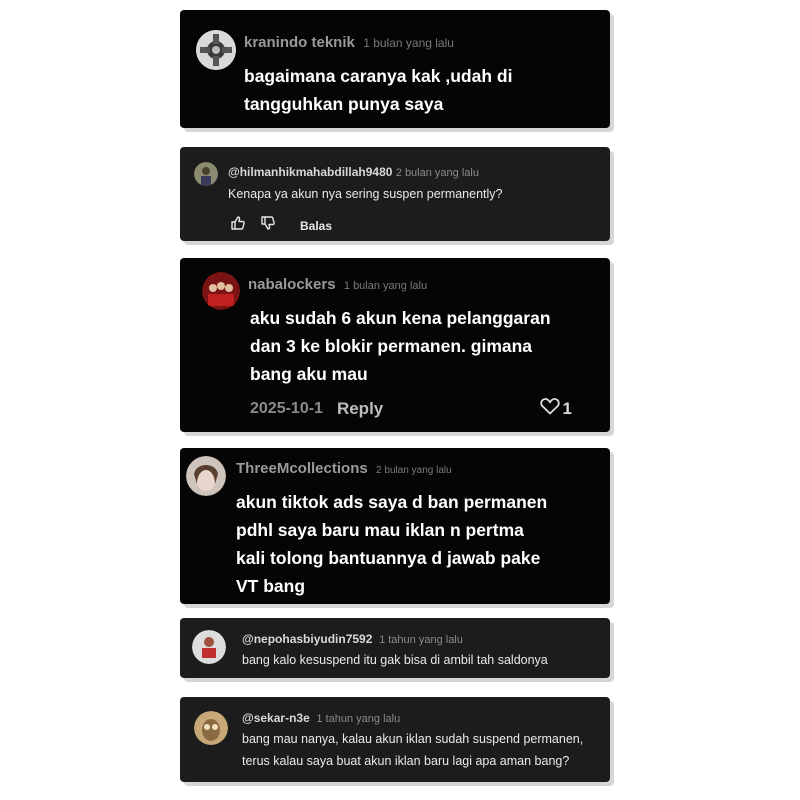  Describe the element at coordinates (411, 408) in the screenshot. I see `comment-footer: 2025-10-1 Reply 1` at that location.